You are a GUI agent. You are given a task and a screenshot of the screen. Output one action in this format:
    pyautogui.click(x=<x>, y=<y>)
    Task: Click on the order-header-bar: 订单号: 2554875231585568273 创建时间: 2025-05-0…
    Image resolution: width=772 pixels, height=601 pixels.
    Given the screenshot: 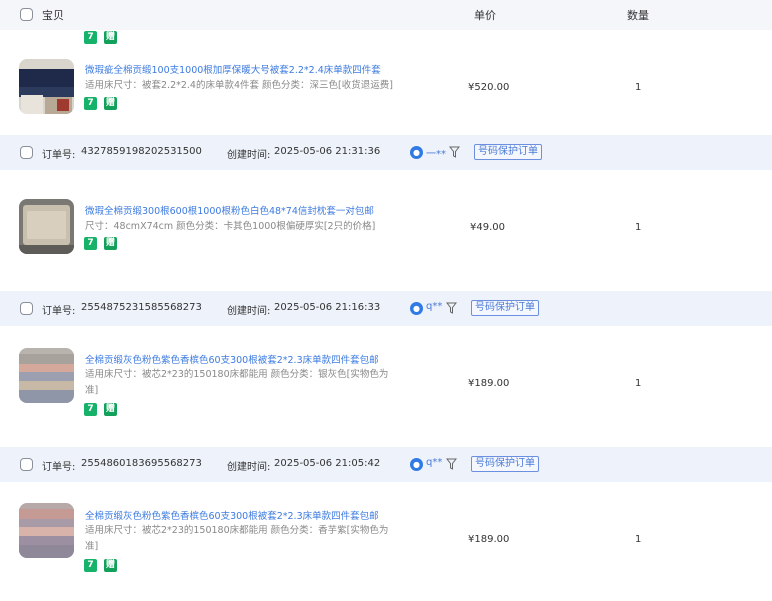 What is the action you would take?
    pyautogui.click(x=386, y=308)
    